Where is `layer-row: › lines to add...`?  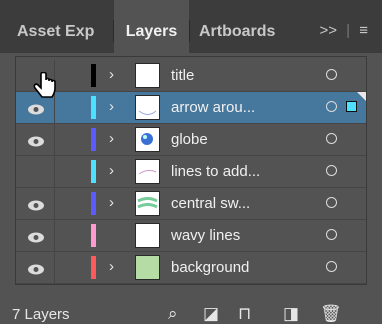
layer-row: › lines to add... is located at coordinates (191, 172).